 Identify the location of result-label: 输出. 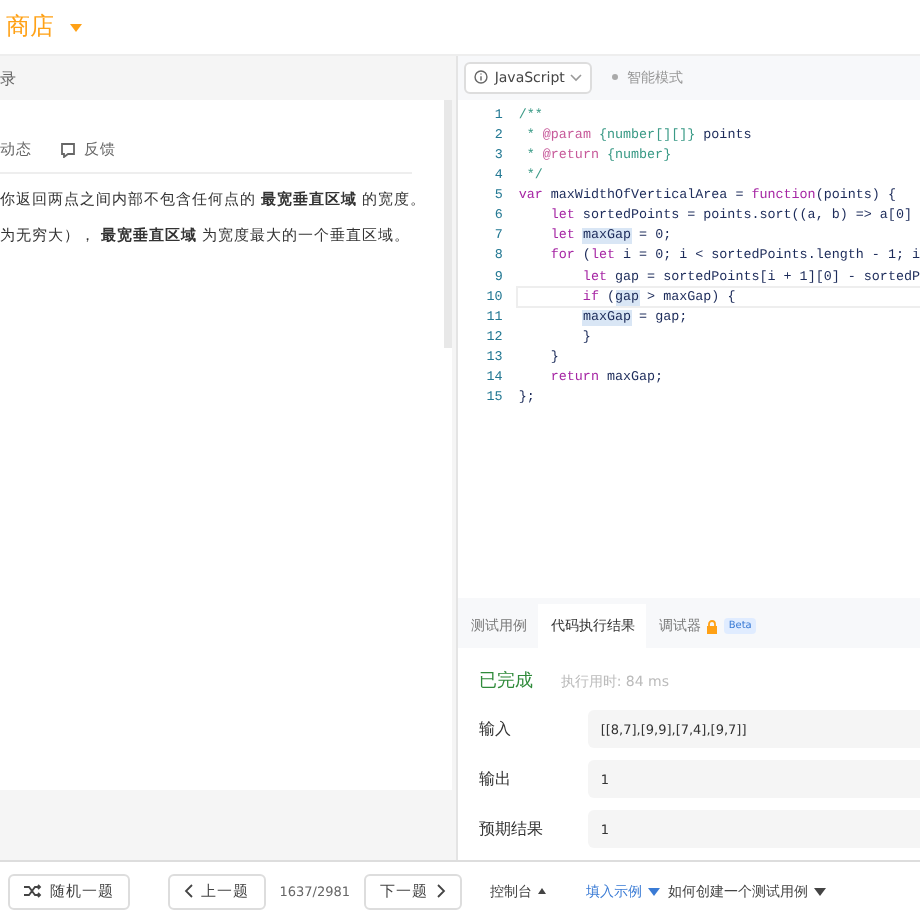
(495, 779).